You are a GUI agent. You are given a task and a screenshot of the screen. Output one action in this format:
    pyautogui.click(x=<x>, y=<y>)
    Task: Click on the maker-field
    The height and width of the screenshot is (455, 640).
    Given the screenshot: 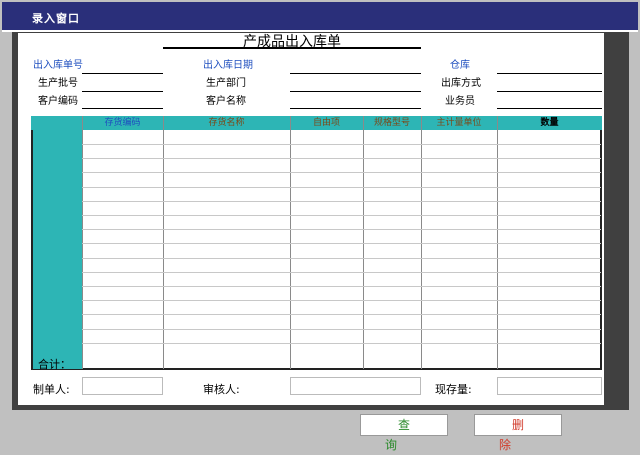 What is the action you would take?
    pyautogui.click(x=122, y=386)
    